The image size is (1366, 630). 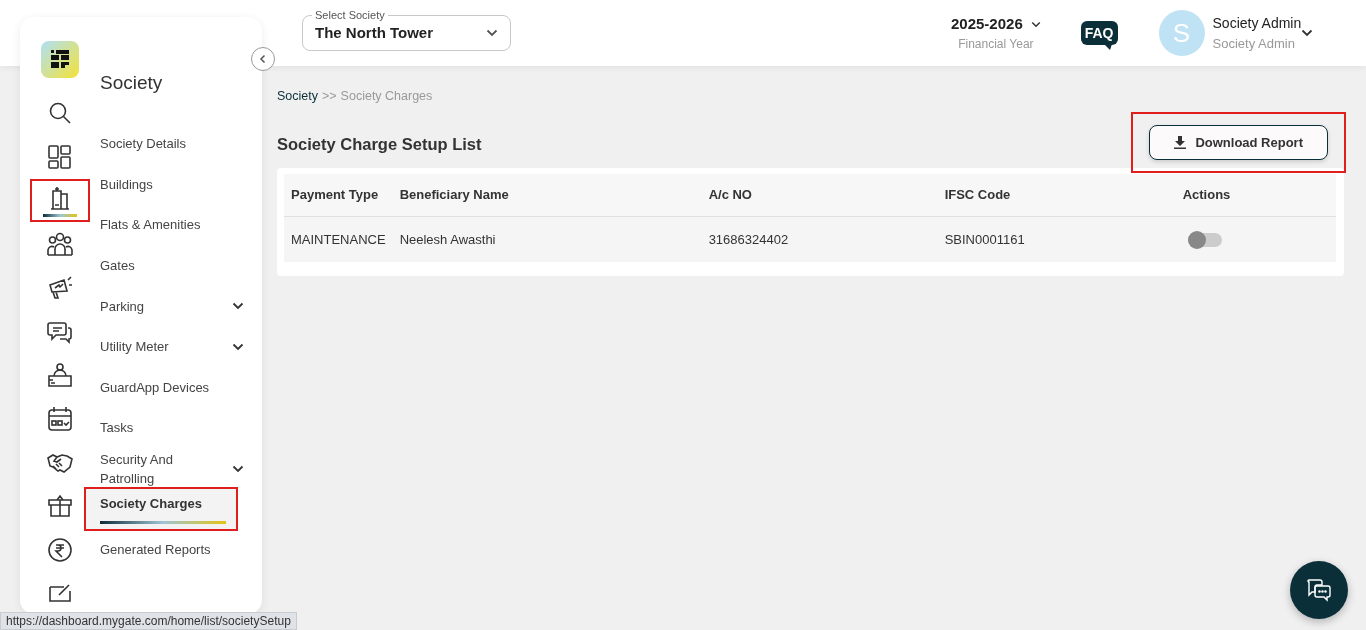 What do you see at coordinates (297, 96) in the screenshot?
I see `breadcrumb-link: Society` at bounding box center [297, 96].